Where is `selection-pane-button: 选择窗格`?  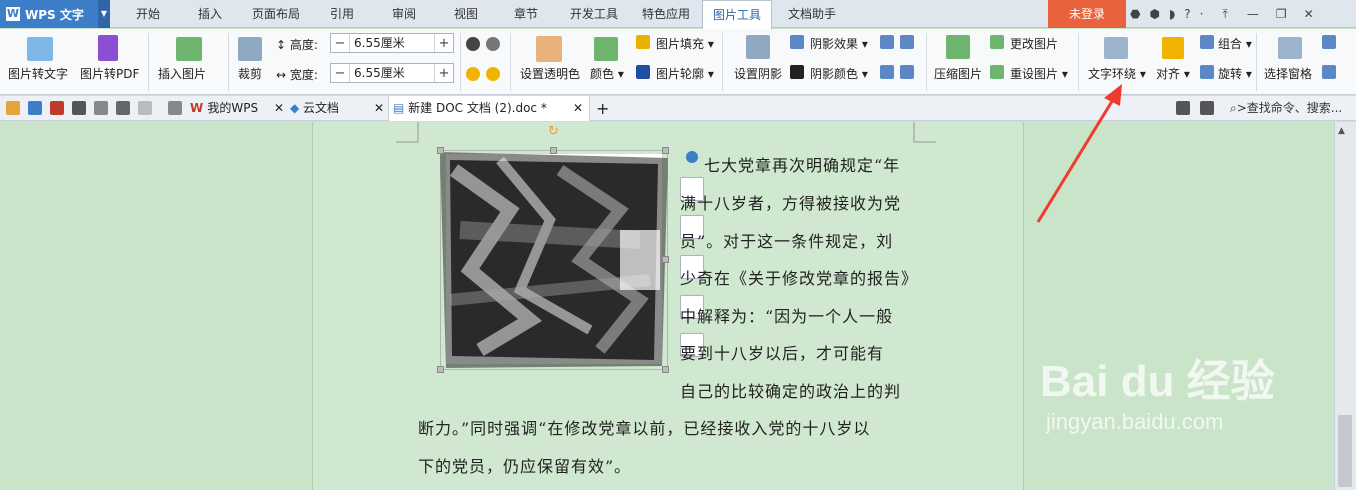 selection-pane-button: 选择窗格 is located at coordinates (1288, 73).